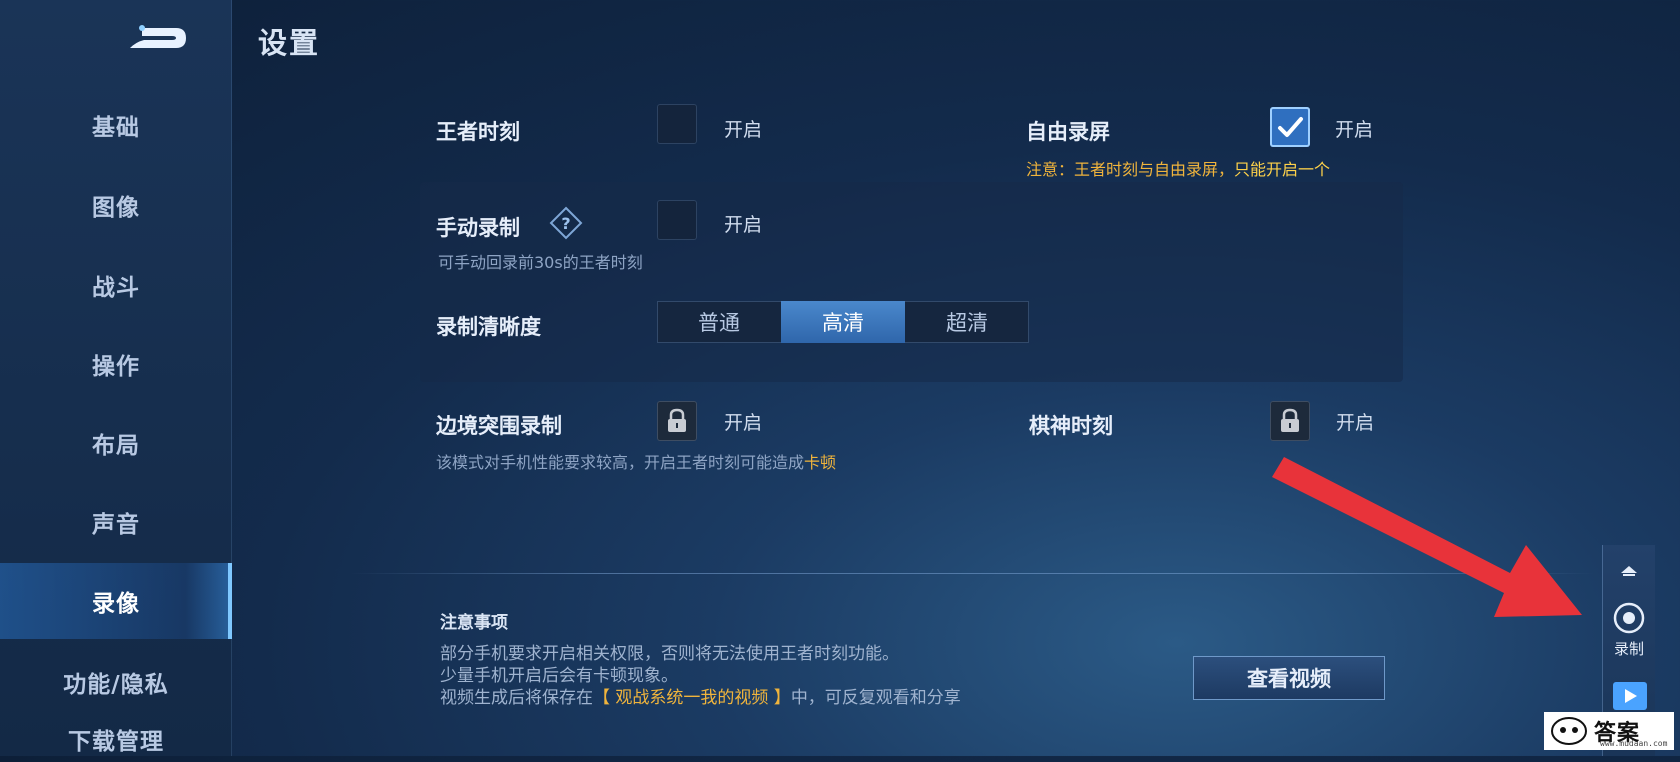 Image resolution: width=1680 pixels, height=762 pixels. I want to click on red-arrow-icon, so click(1427, 537).